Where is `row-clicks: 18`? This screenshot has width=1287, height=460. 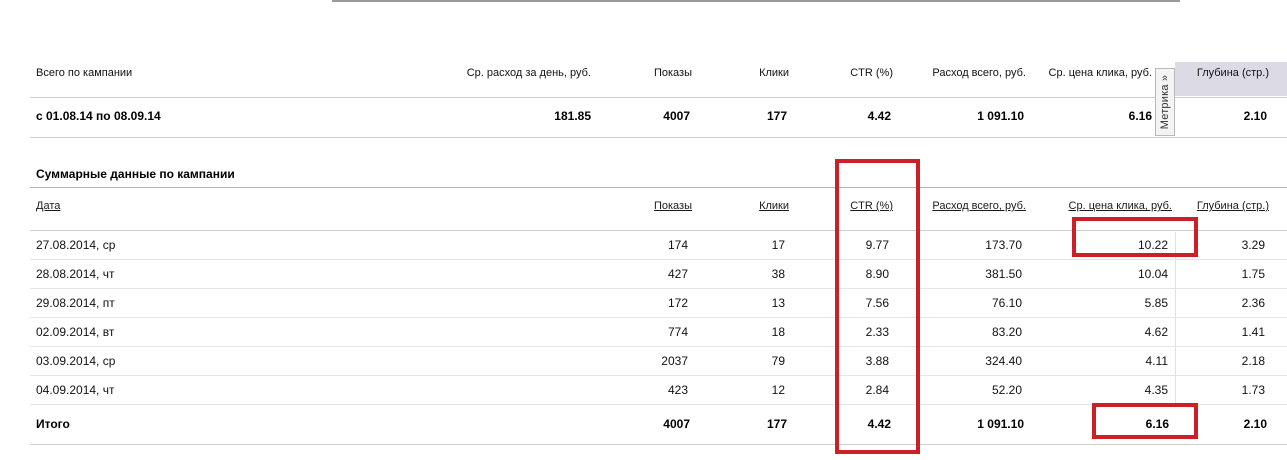 row-clicks: 18 is located at coordinates (778, 332).